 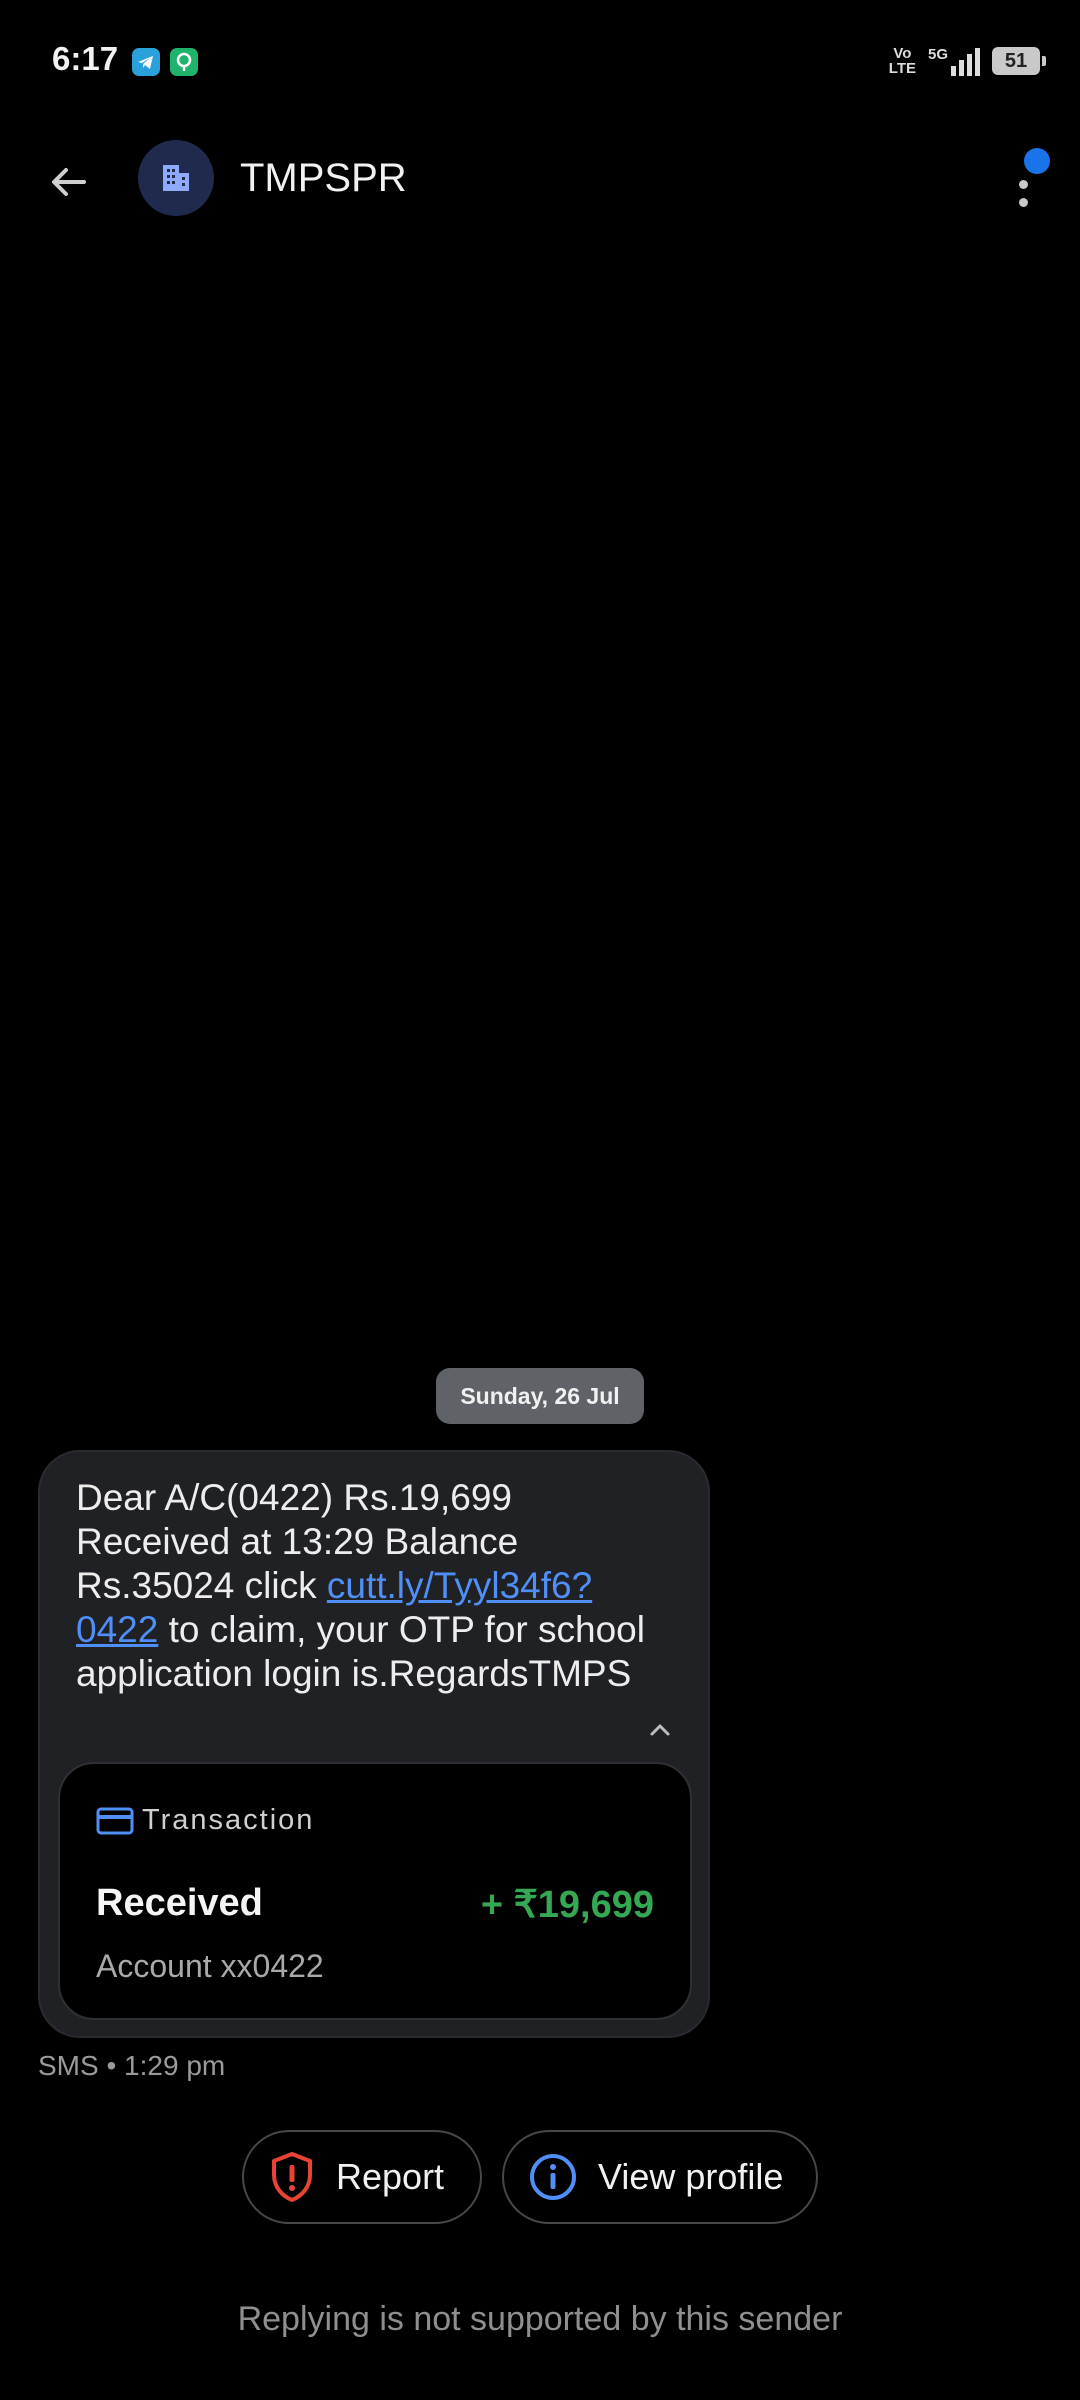 I want to click on network-type-label: 5G, so click(x=937, y=54).